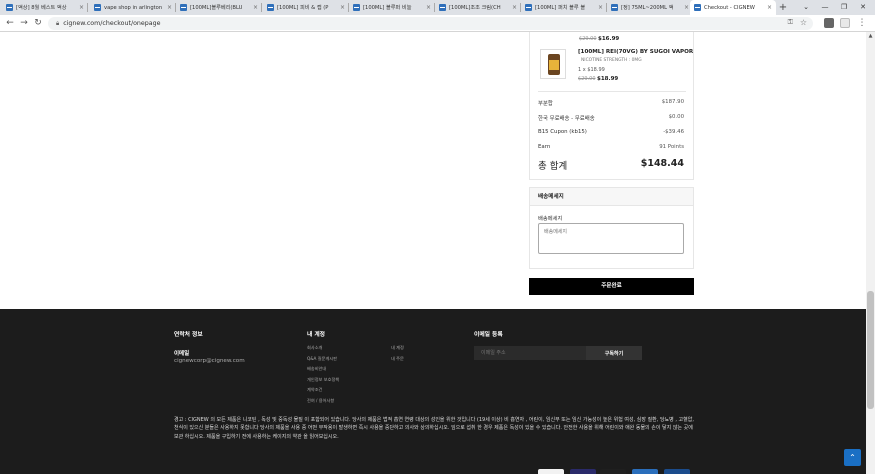 Image resolution: width=875 pixels, height=474 pixels. Describe the element at coordinates (562, 132) in the screenshot. I see `coupon-label: B15 Cupon (kb15)` at that location.